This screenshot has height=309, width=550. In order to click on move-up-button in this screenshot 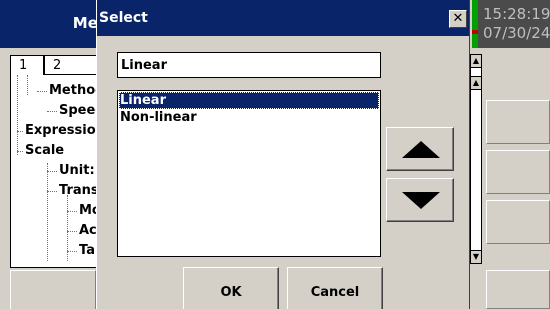, I will do `click(420, 149)`.